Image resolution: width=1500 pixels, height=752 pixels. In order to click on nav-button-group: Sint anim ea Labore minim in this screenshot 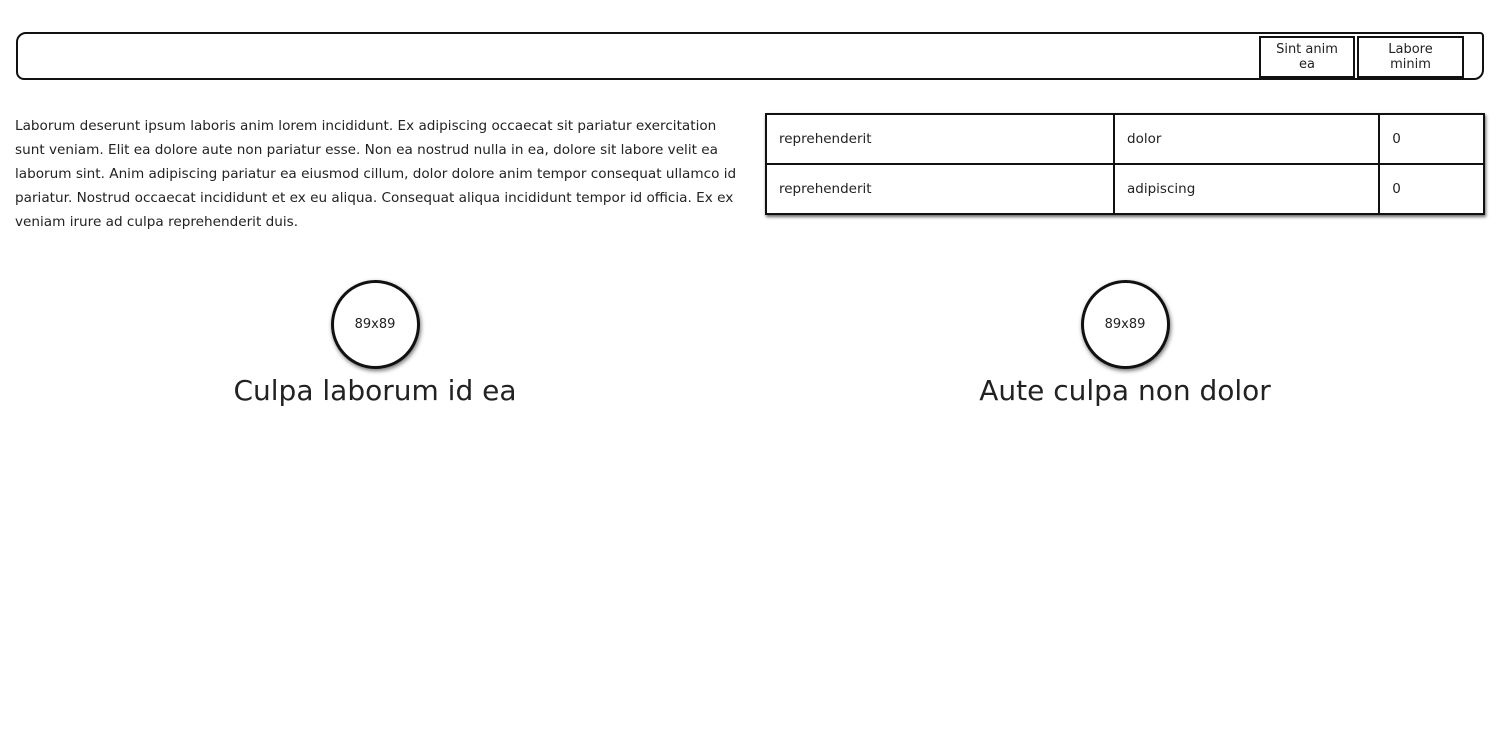, I will do `click(1361, 57)`.